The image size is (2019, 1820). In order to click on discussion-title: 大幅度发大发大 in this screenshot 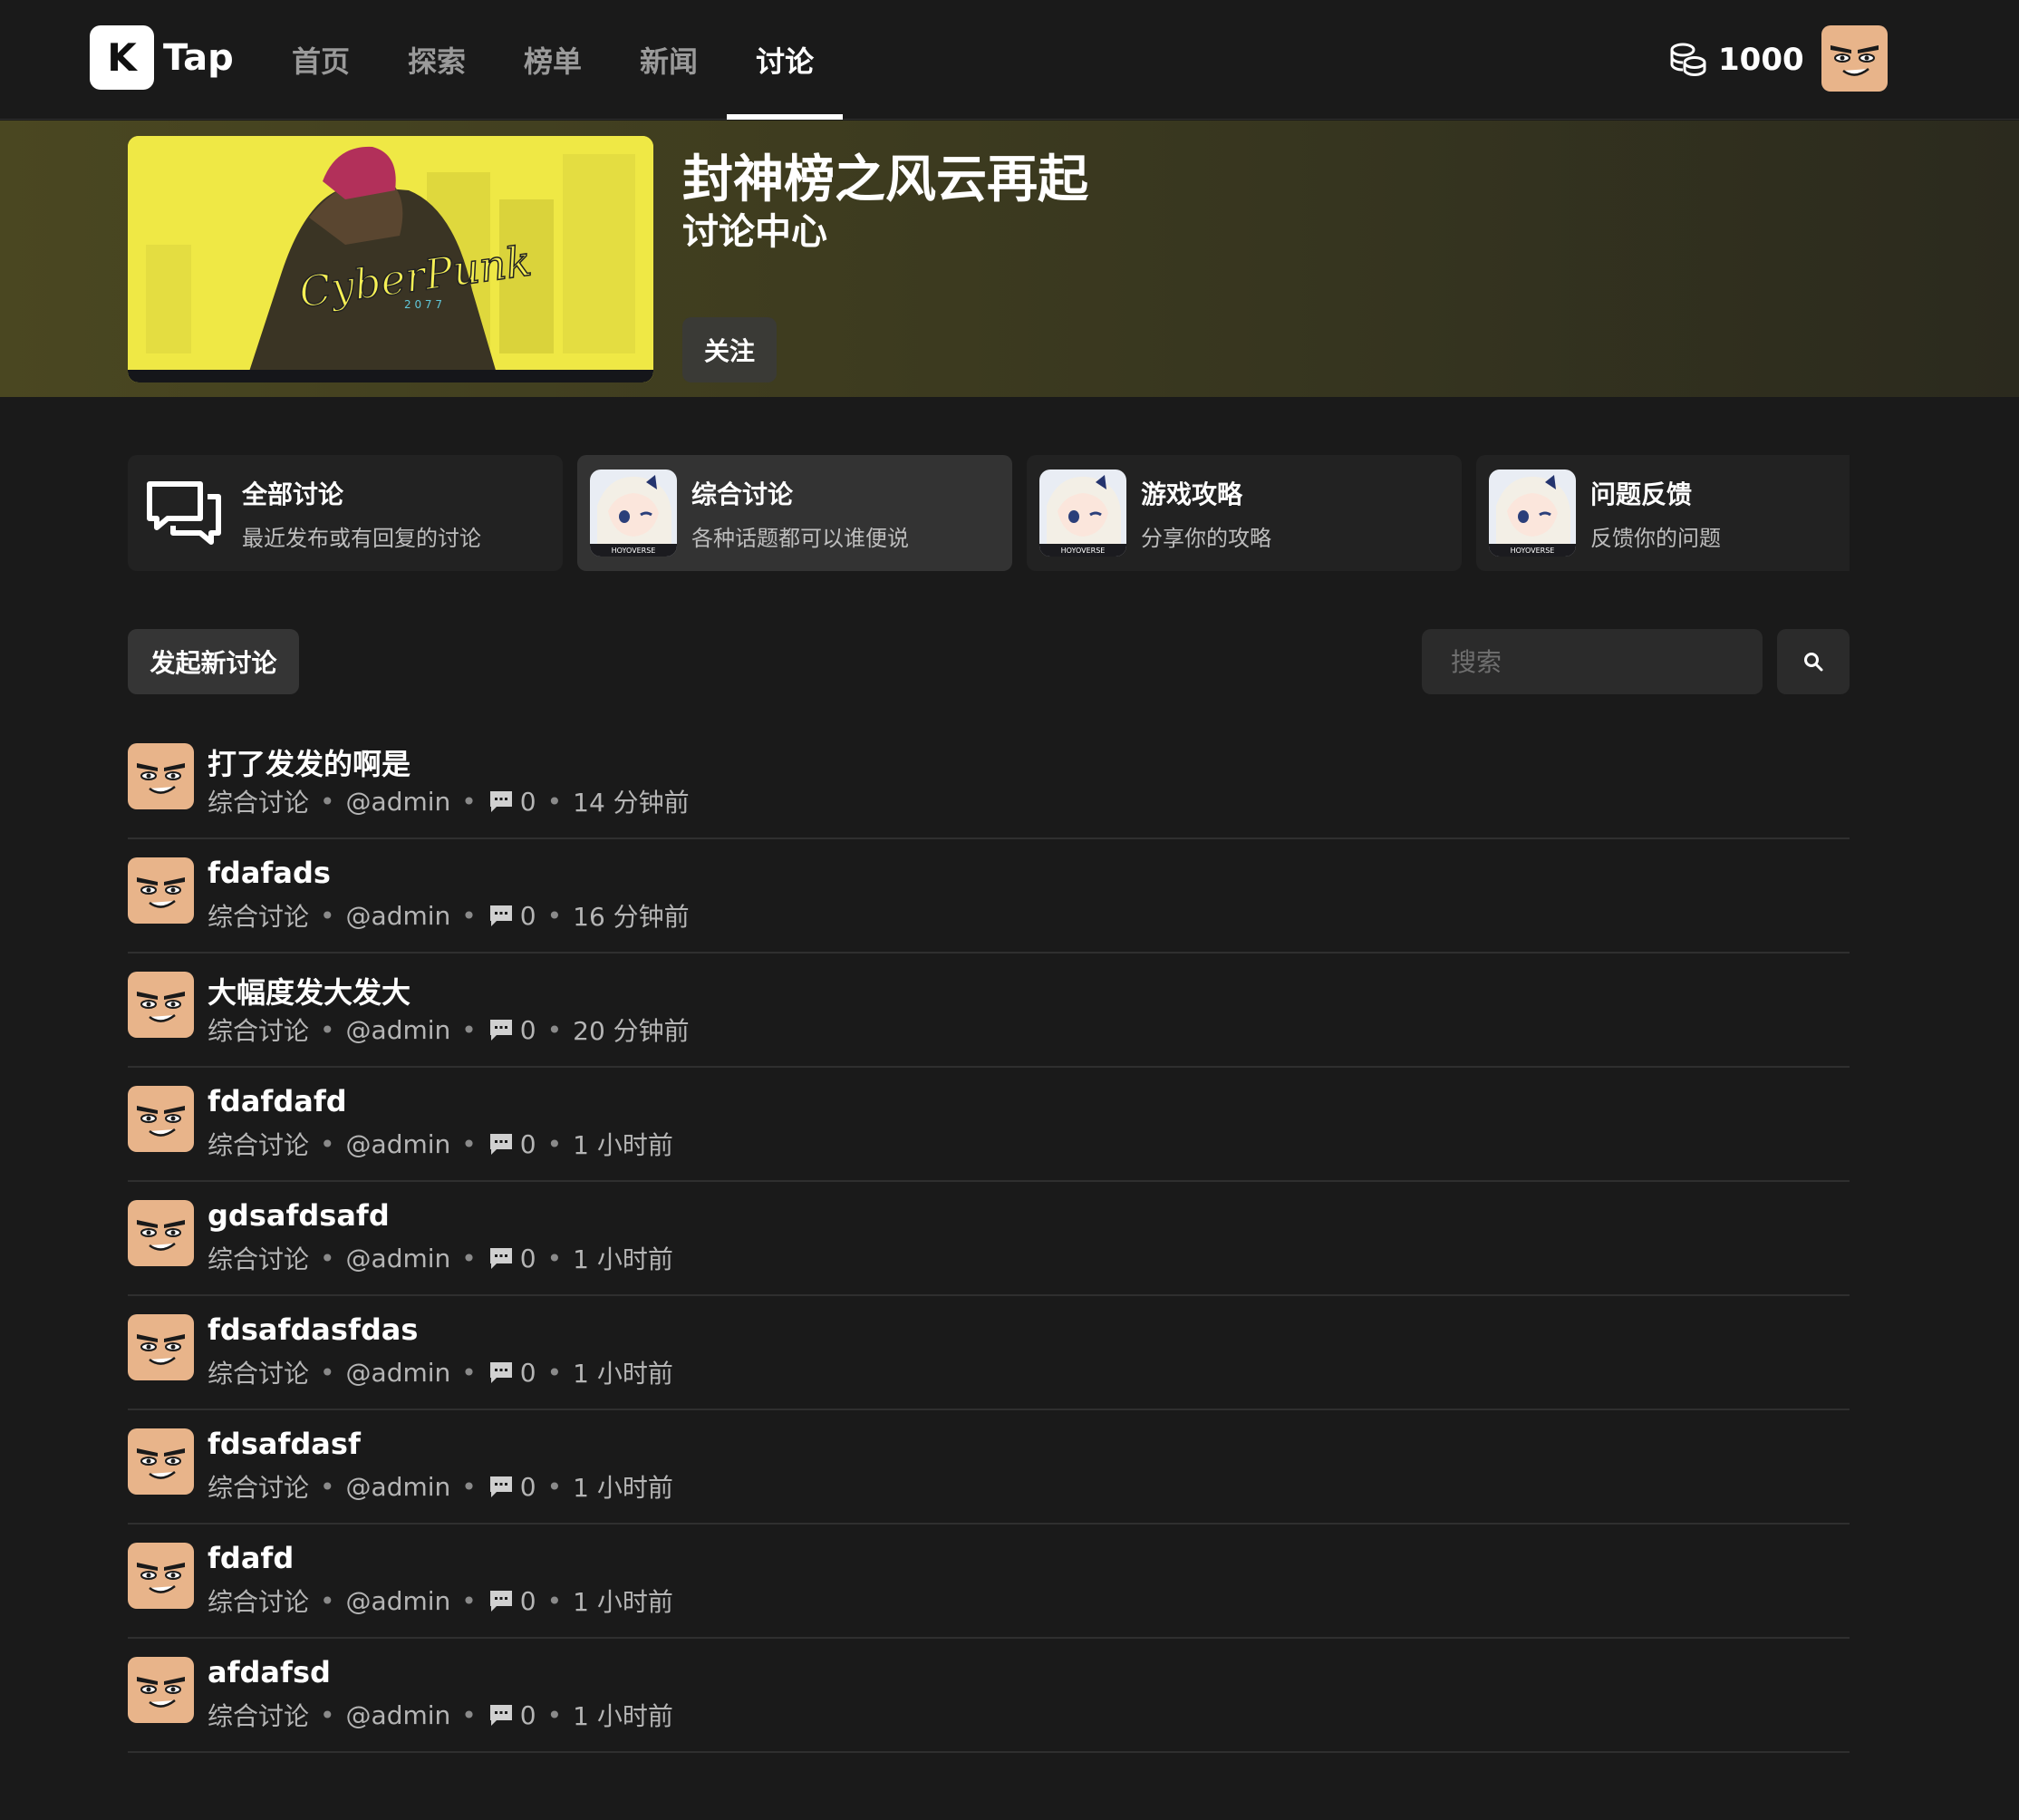, I will do `click(309, 991)`.